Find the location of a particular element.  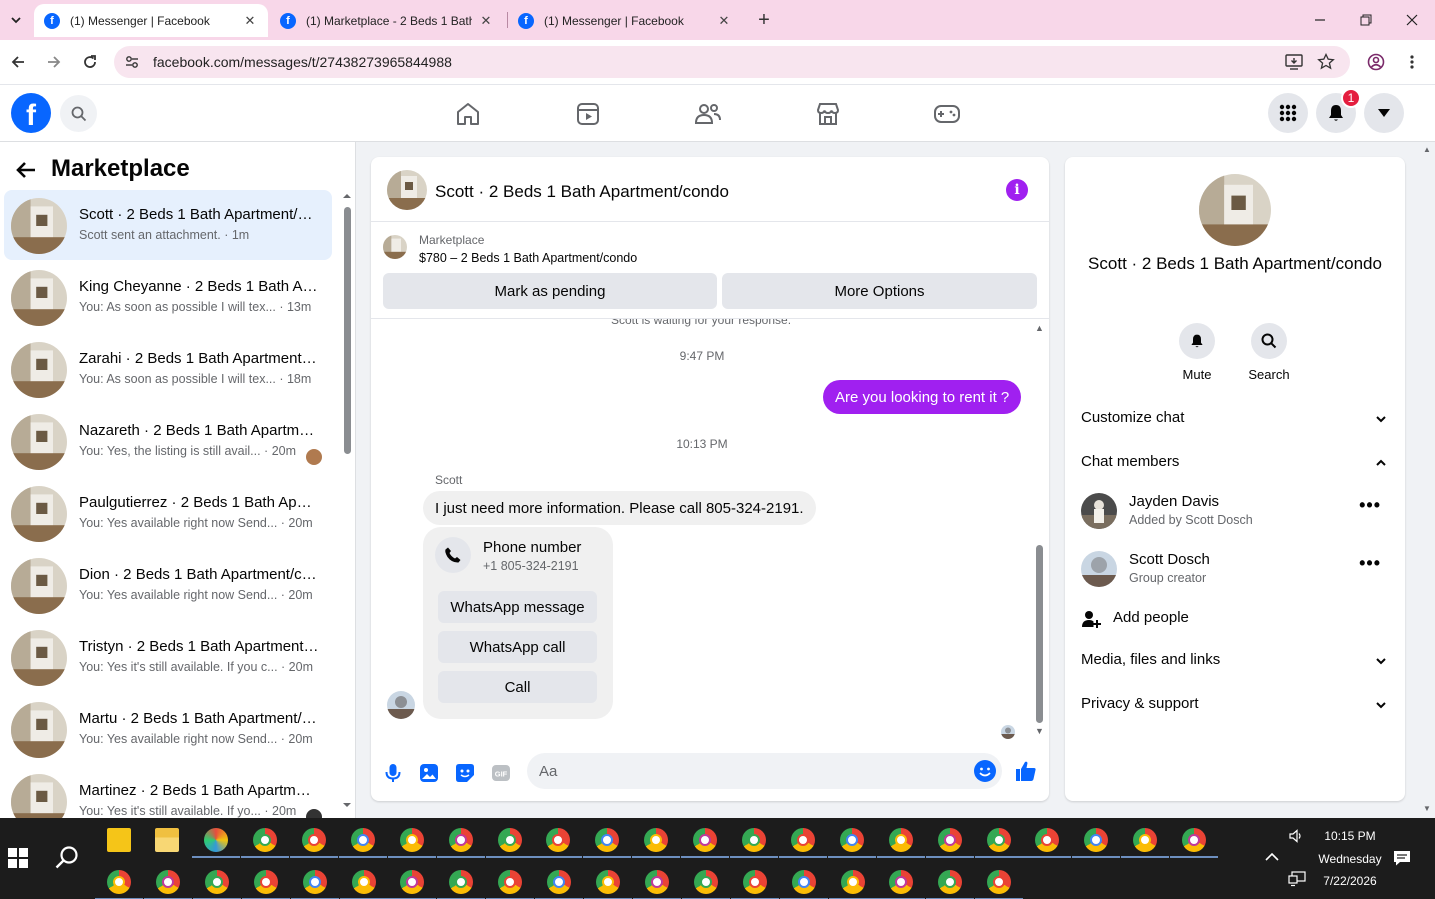

listing-thumbnail is located at coordinates (395, 247).